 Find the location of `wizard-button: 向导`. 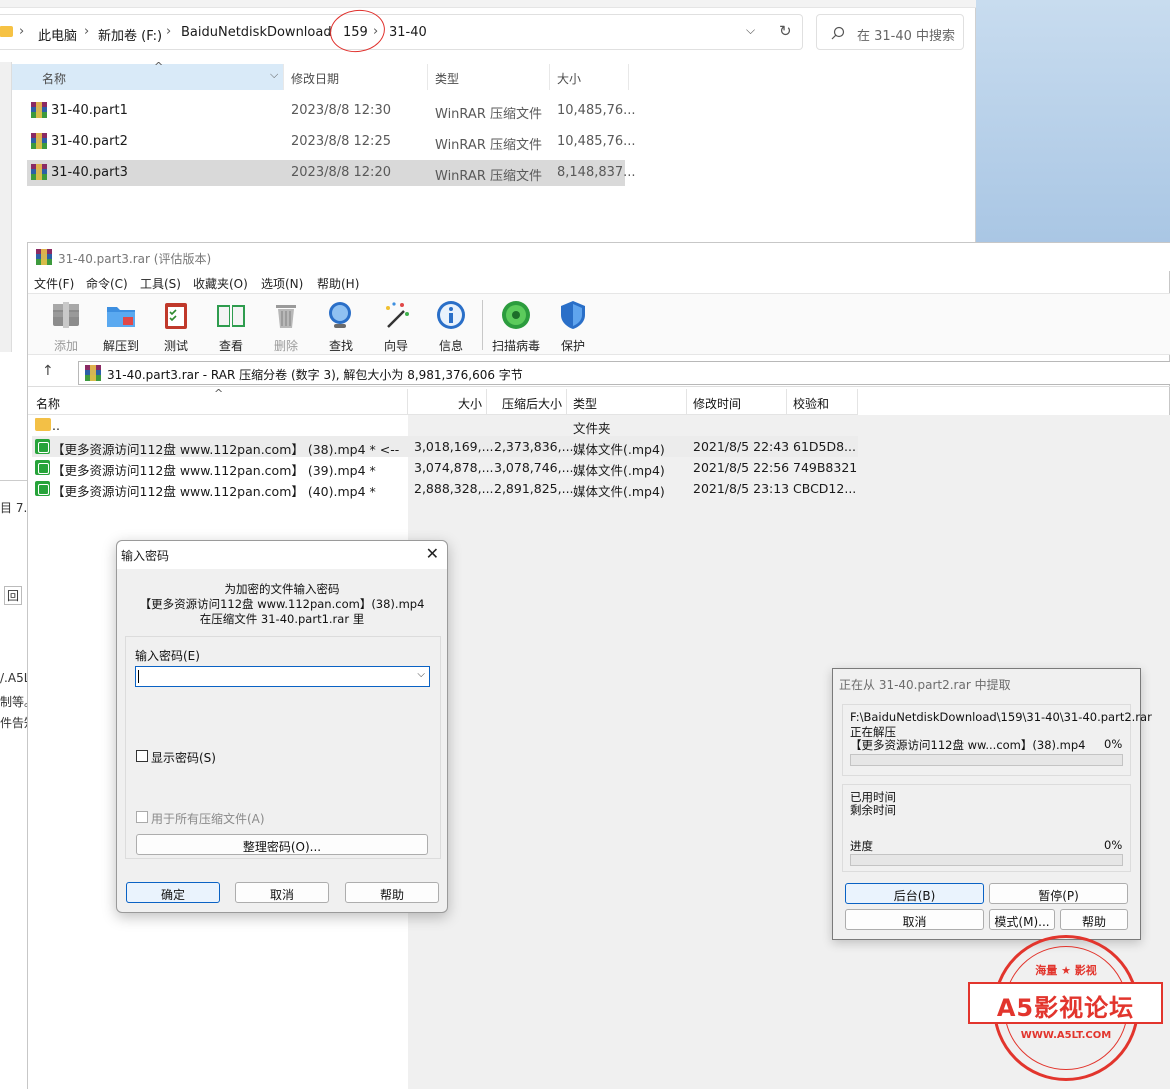

wizard-button: 向导 is located at coordinates (396, 325).